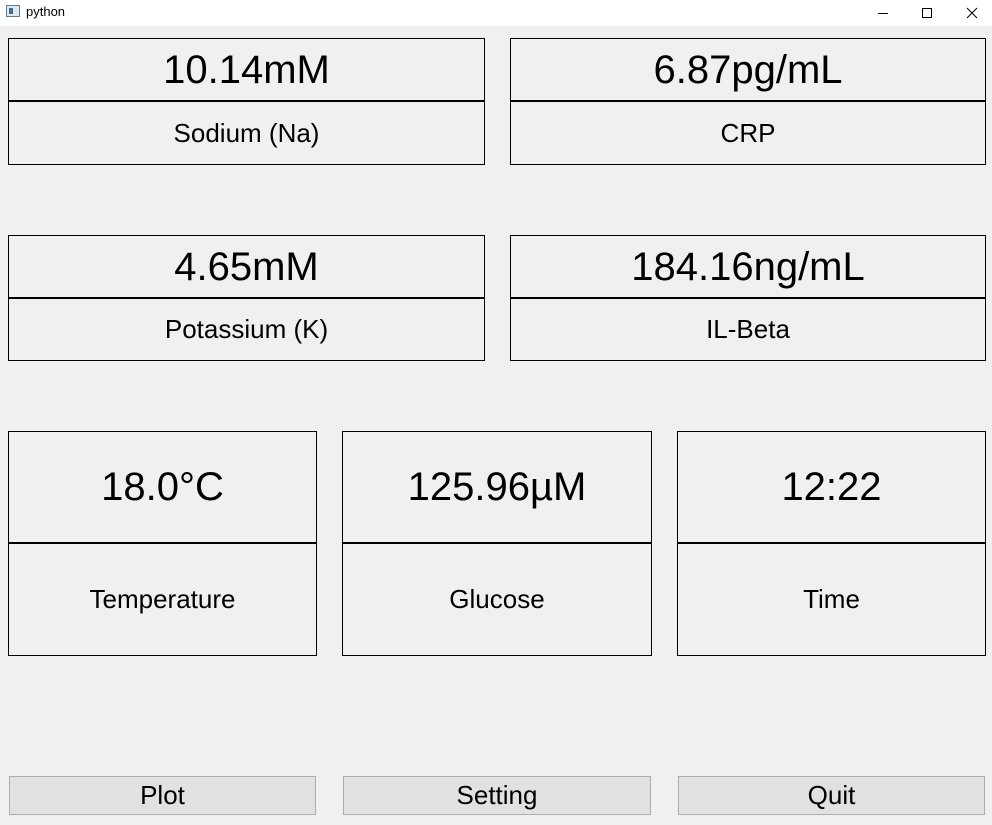 The image size is (992, 825). I want to click on crp-label: CRP, so click(748, 132).